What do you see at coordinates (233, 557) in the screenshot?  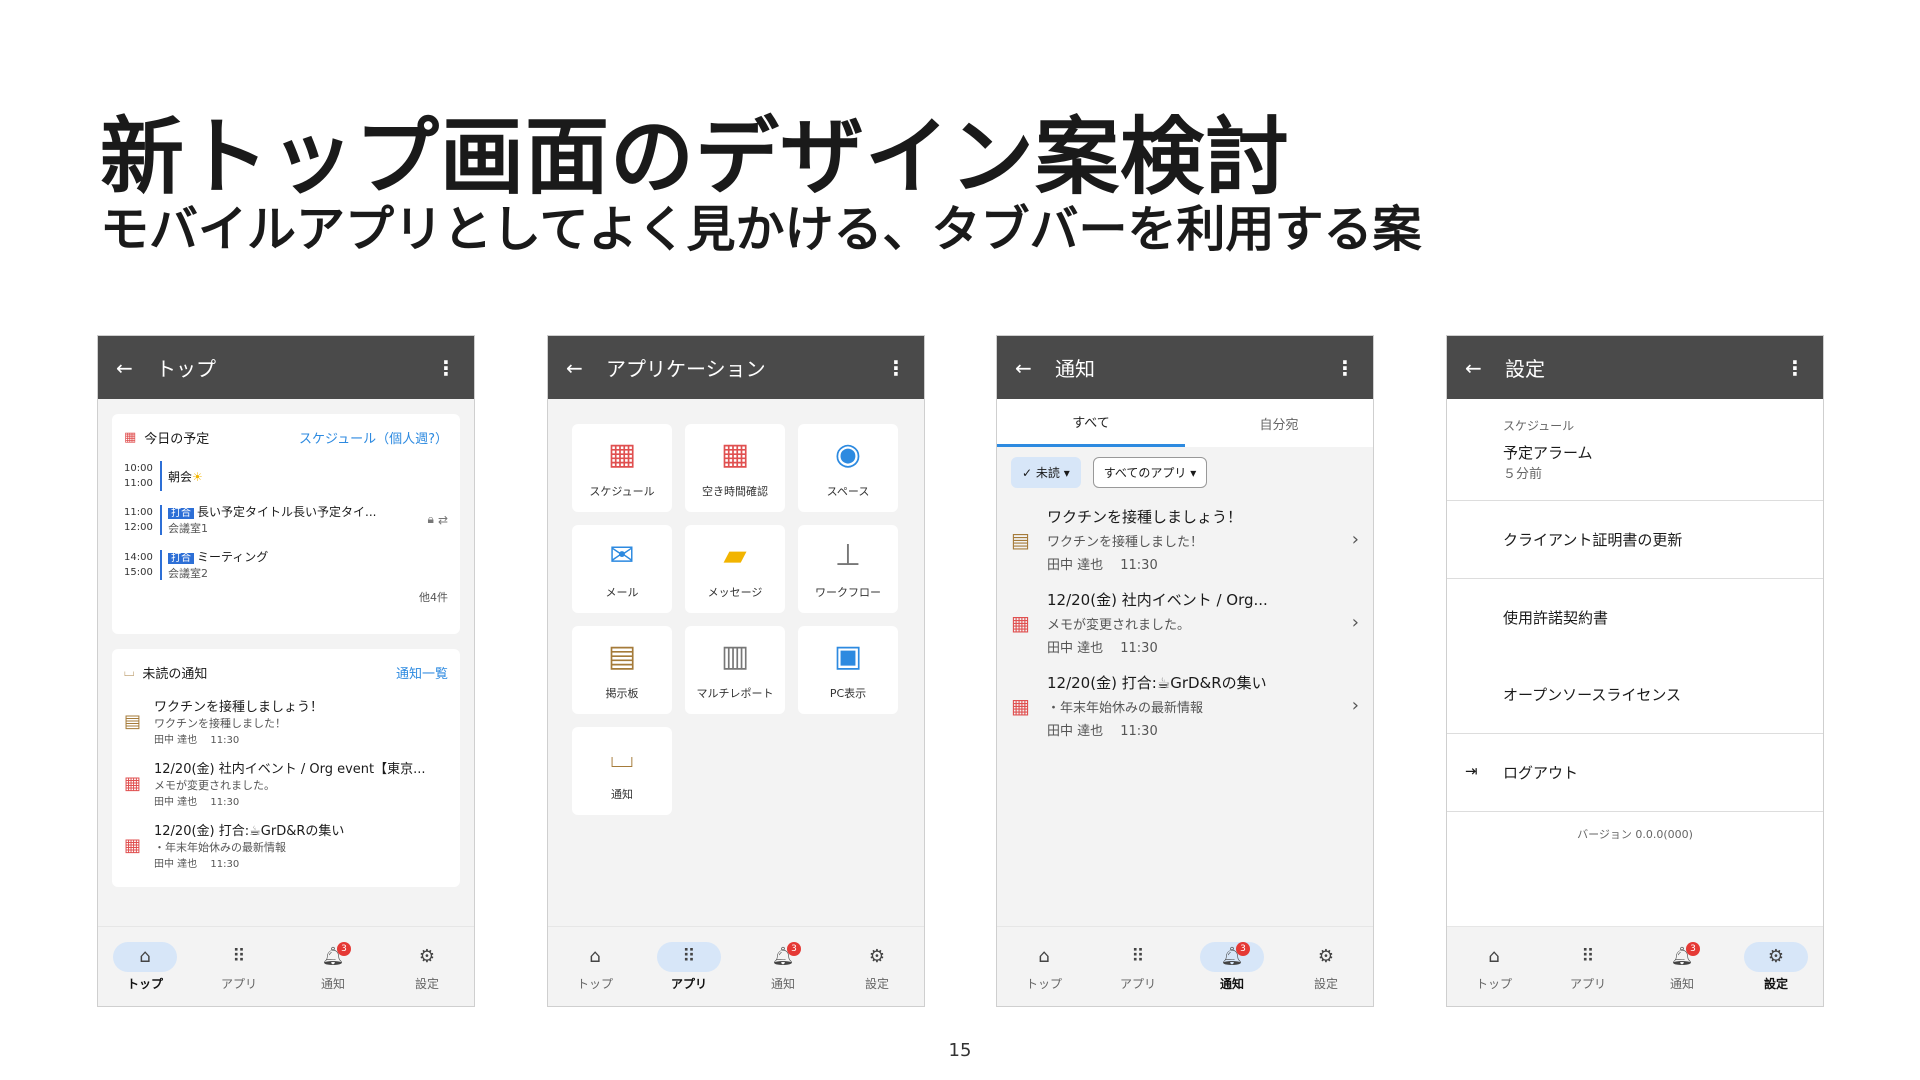 I see `event-title: ミーティング` at bounding box center [233, 557].